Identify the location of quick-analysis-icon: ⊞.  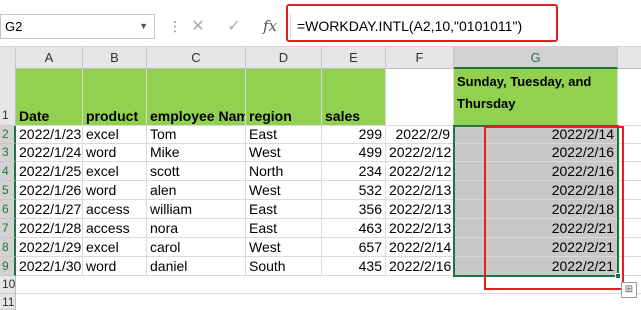
(629, 290).